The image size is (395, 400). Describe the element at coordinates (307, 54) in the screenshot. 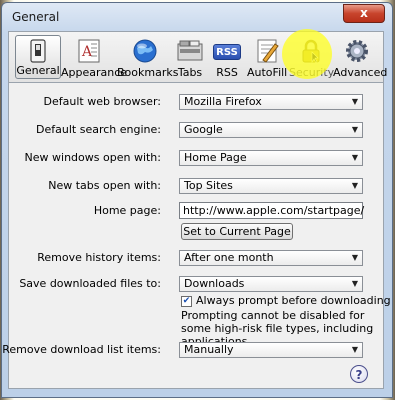

I see `cursor-highlight` at that location.